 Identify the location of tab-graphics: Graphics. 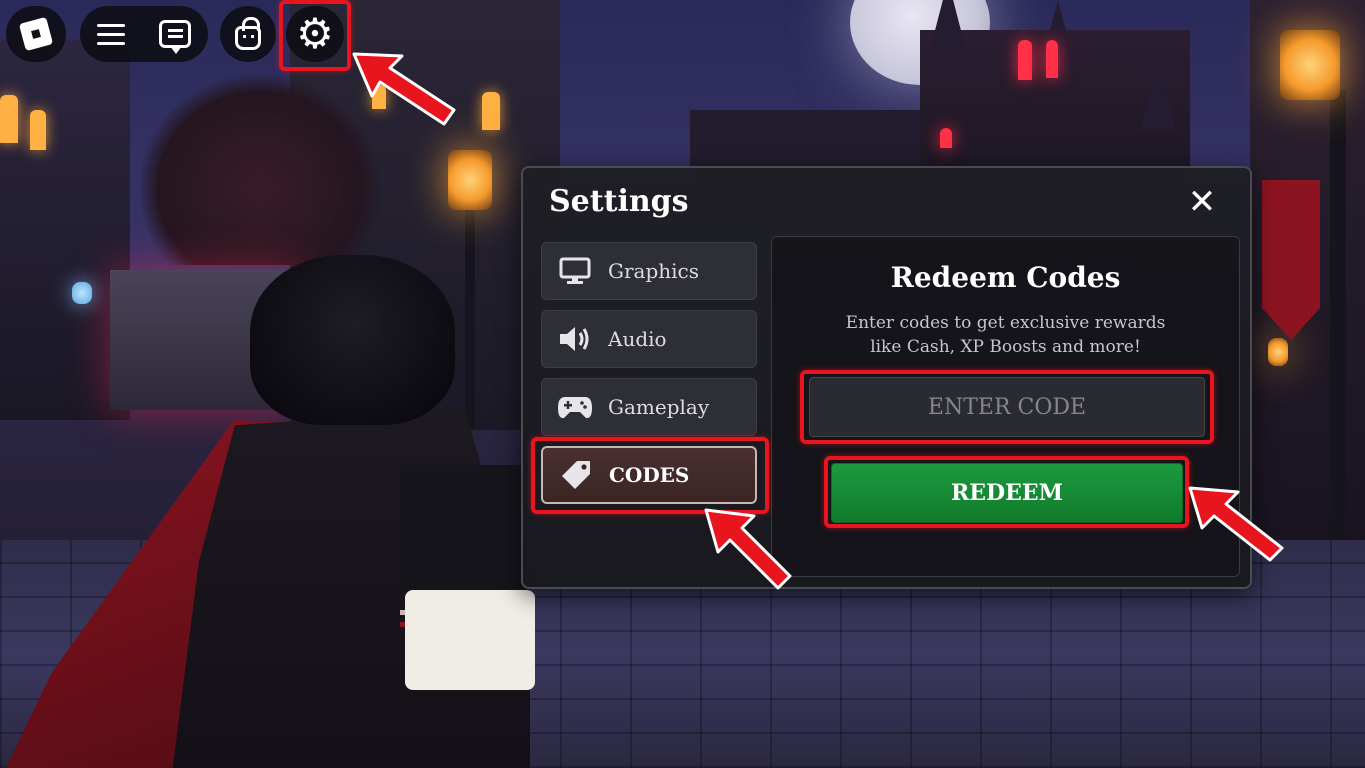
(649, 271).